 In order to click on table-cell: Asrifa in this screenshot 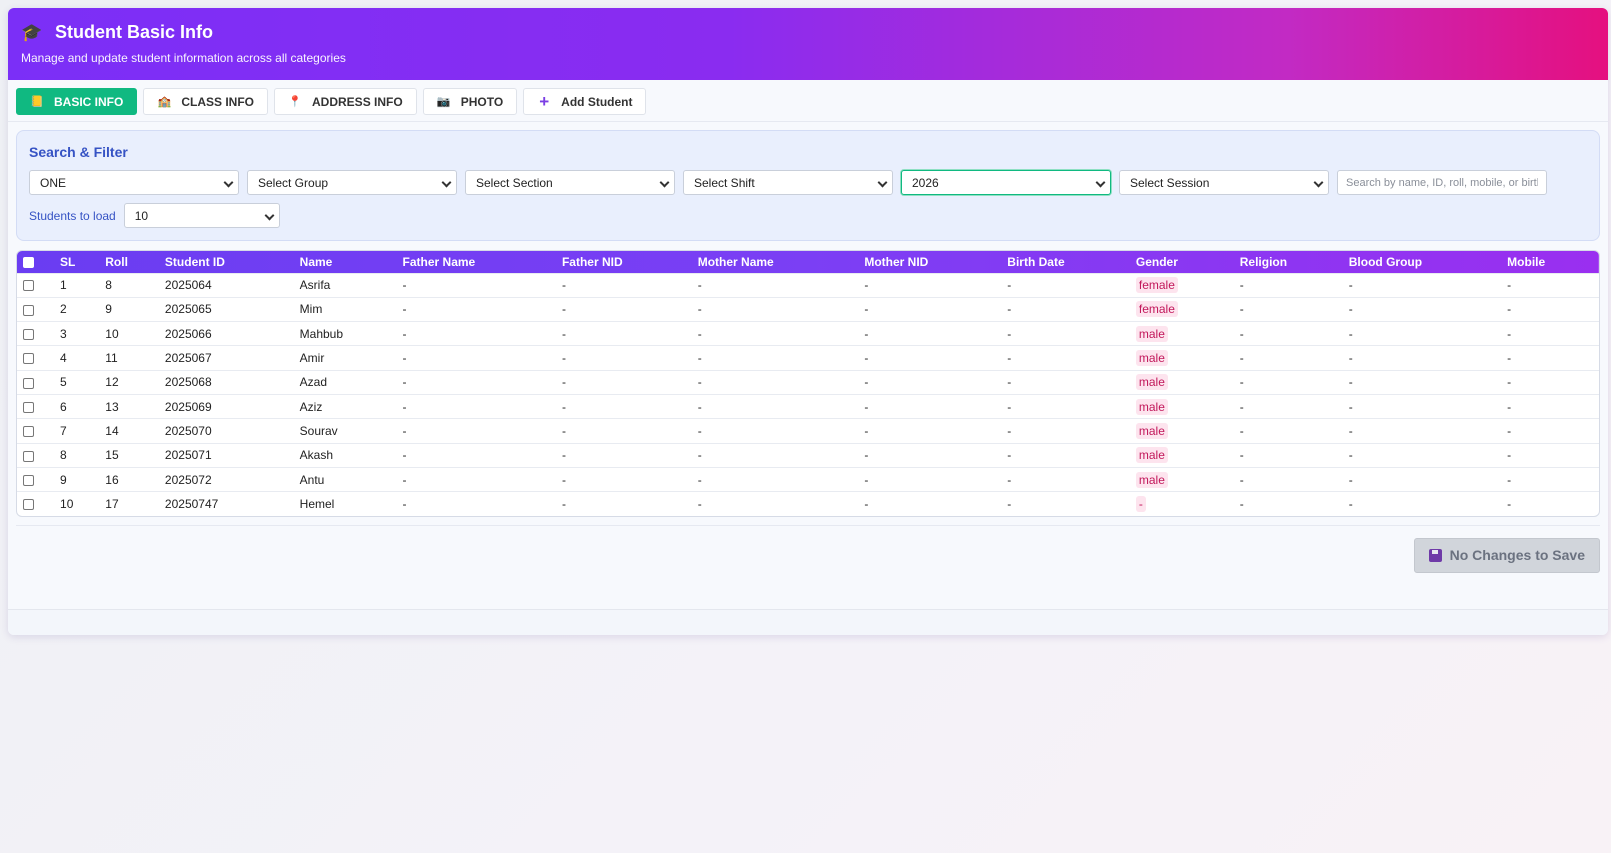, I will do `click(345, 285)`.